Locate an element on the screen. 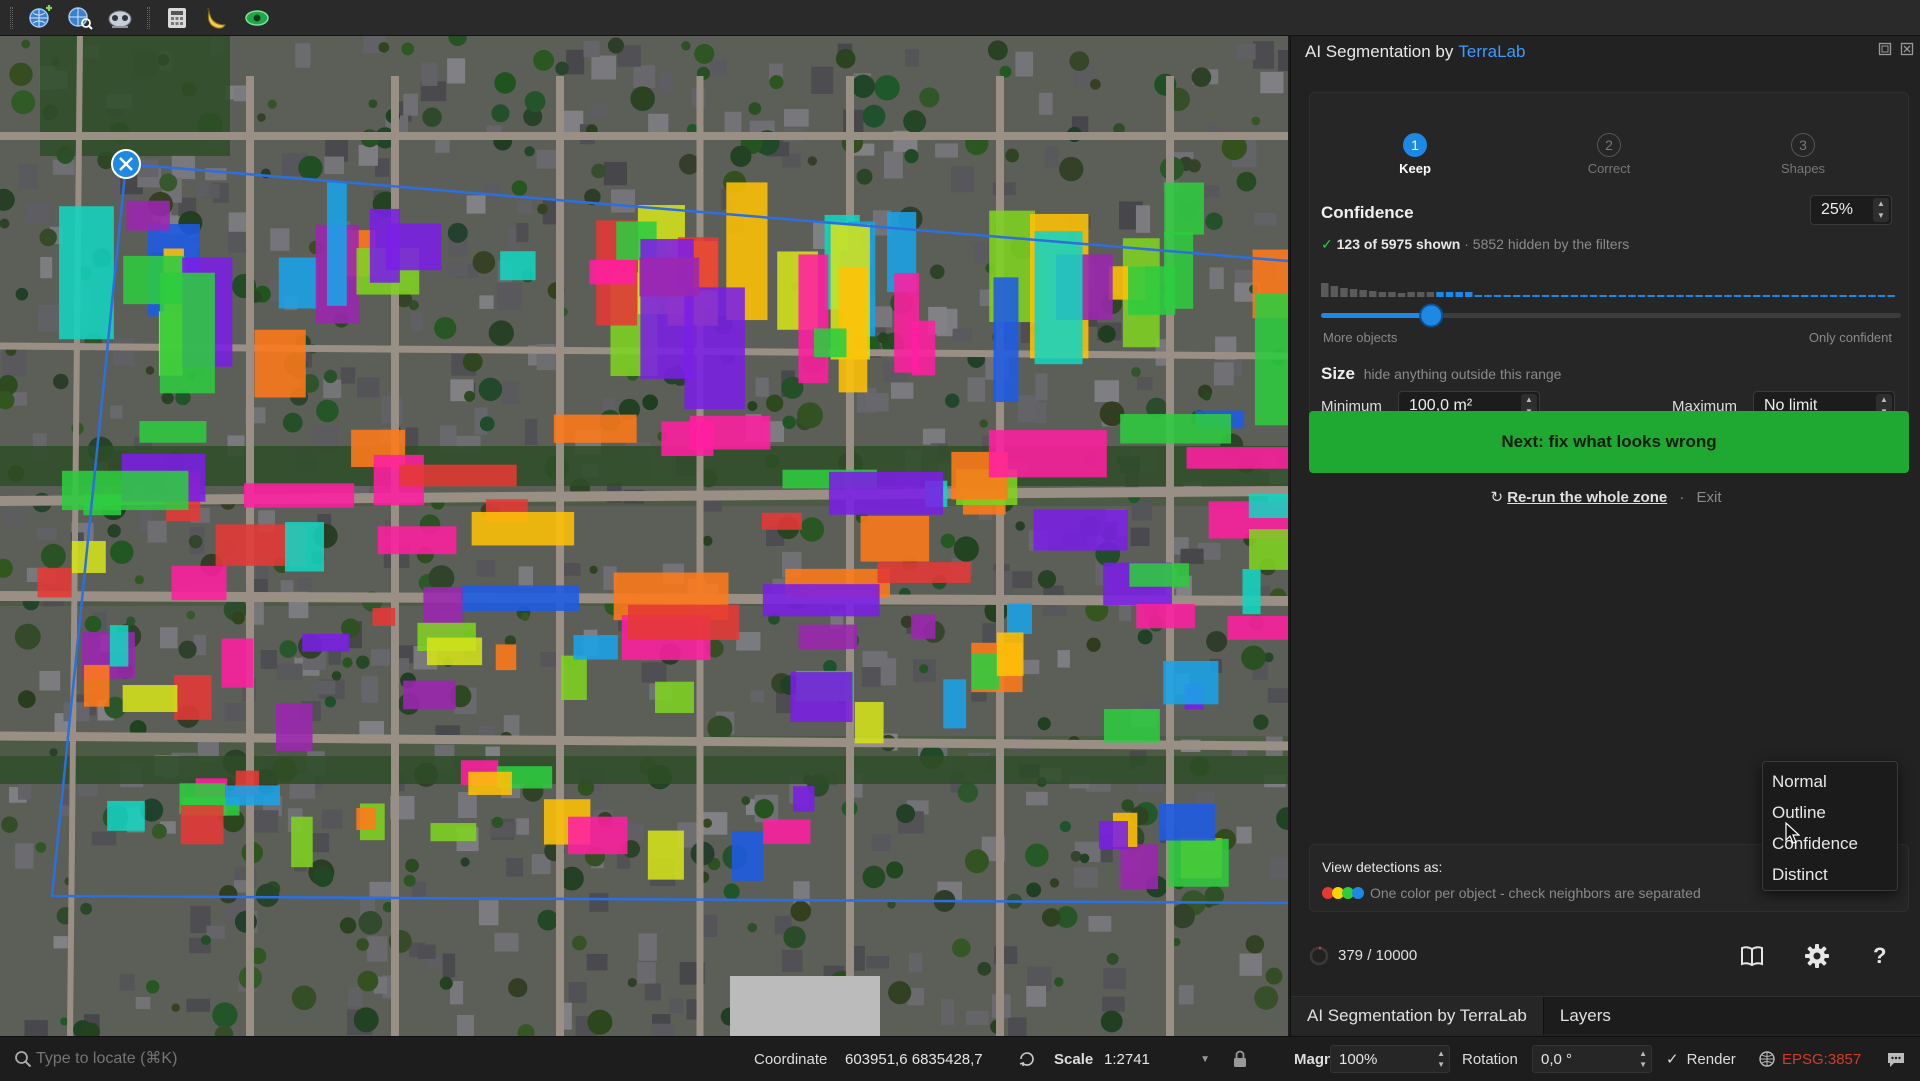 This screenshot has height=1081, width=1920. banana-icon is located at coordinates (217, 18).